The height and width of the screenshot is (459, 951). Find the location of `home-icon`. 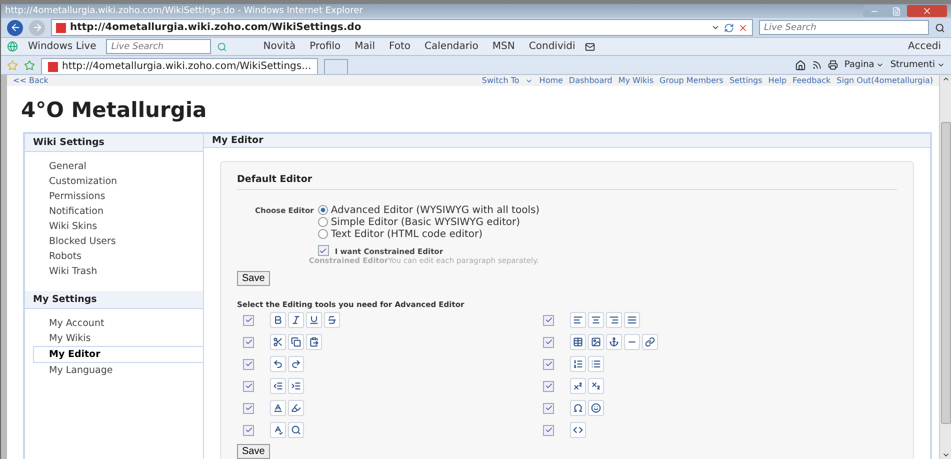

home-icon is located at coordinates (800, 65).